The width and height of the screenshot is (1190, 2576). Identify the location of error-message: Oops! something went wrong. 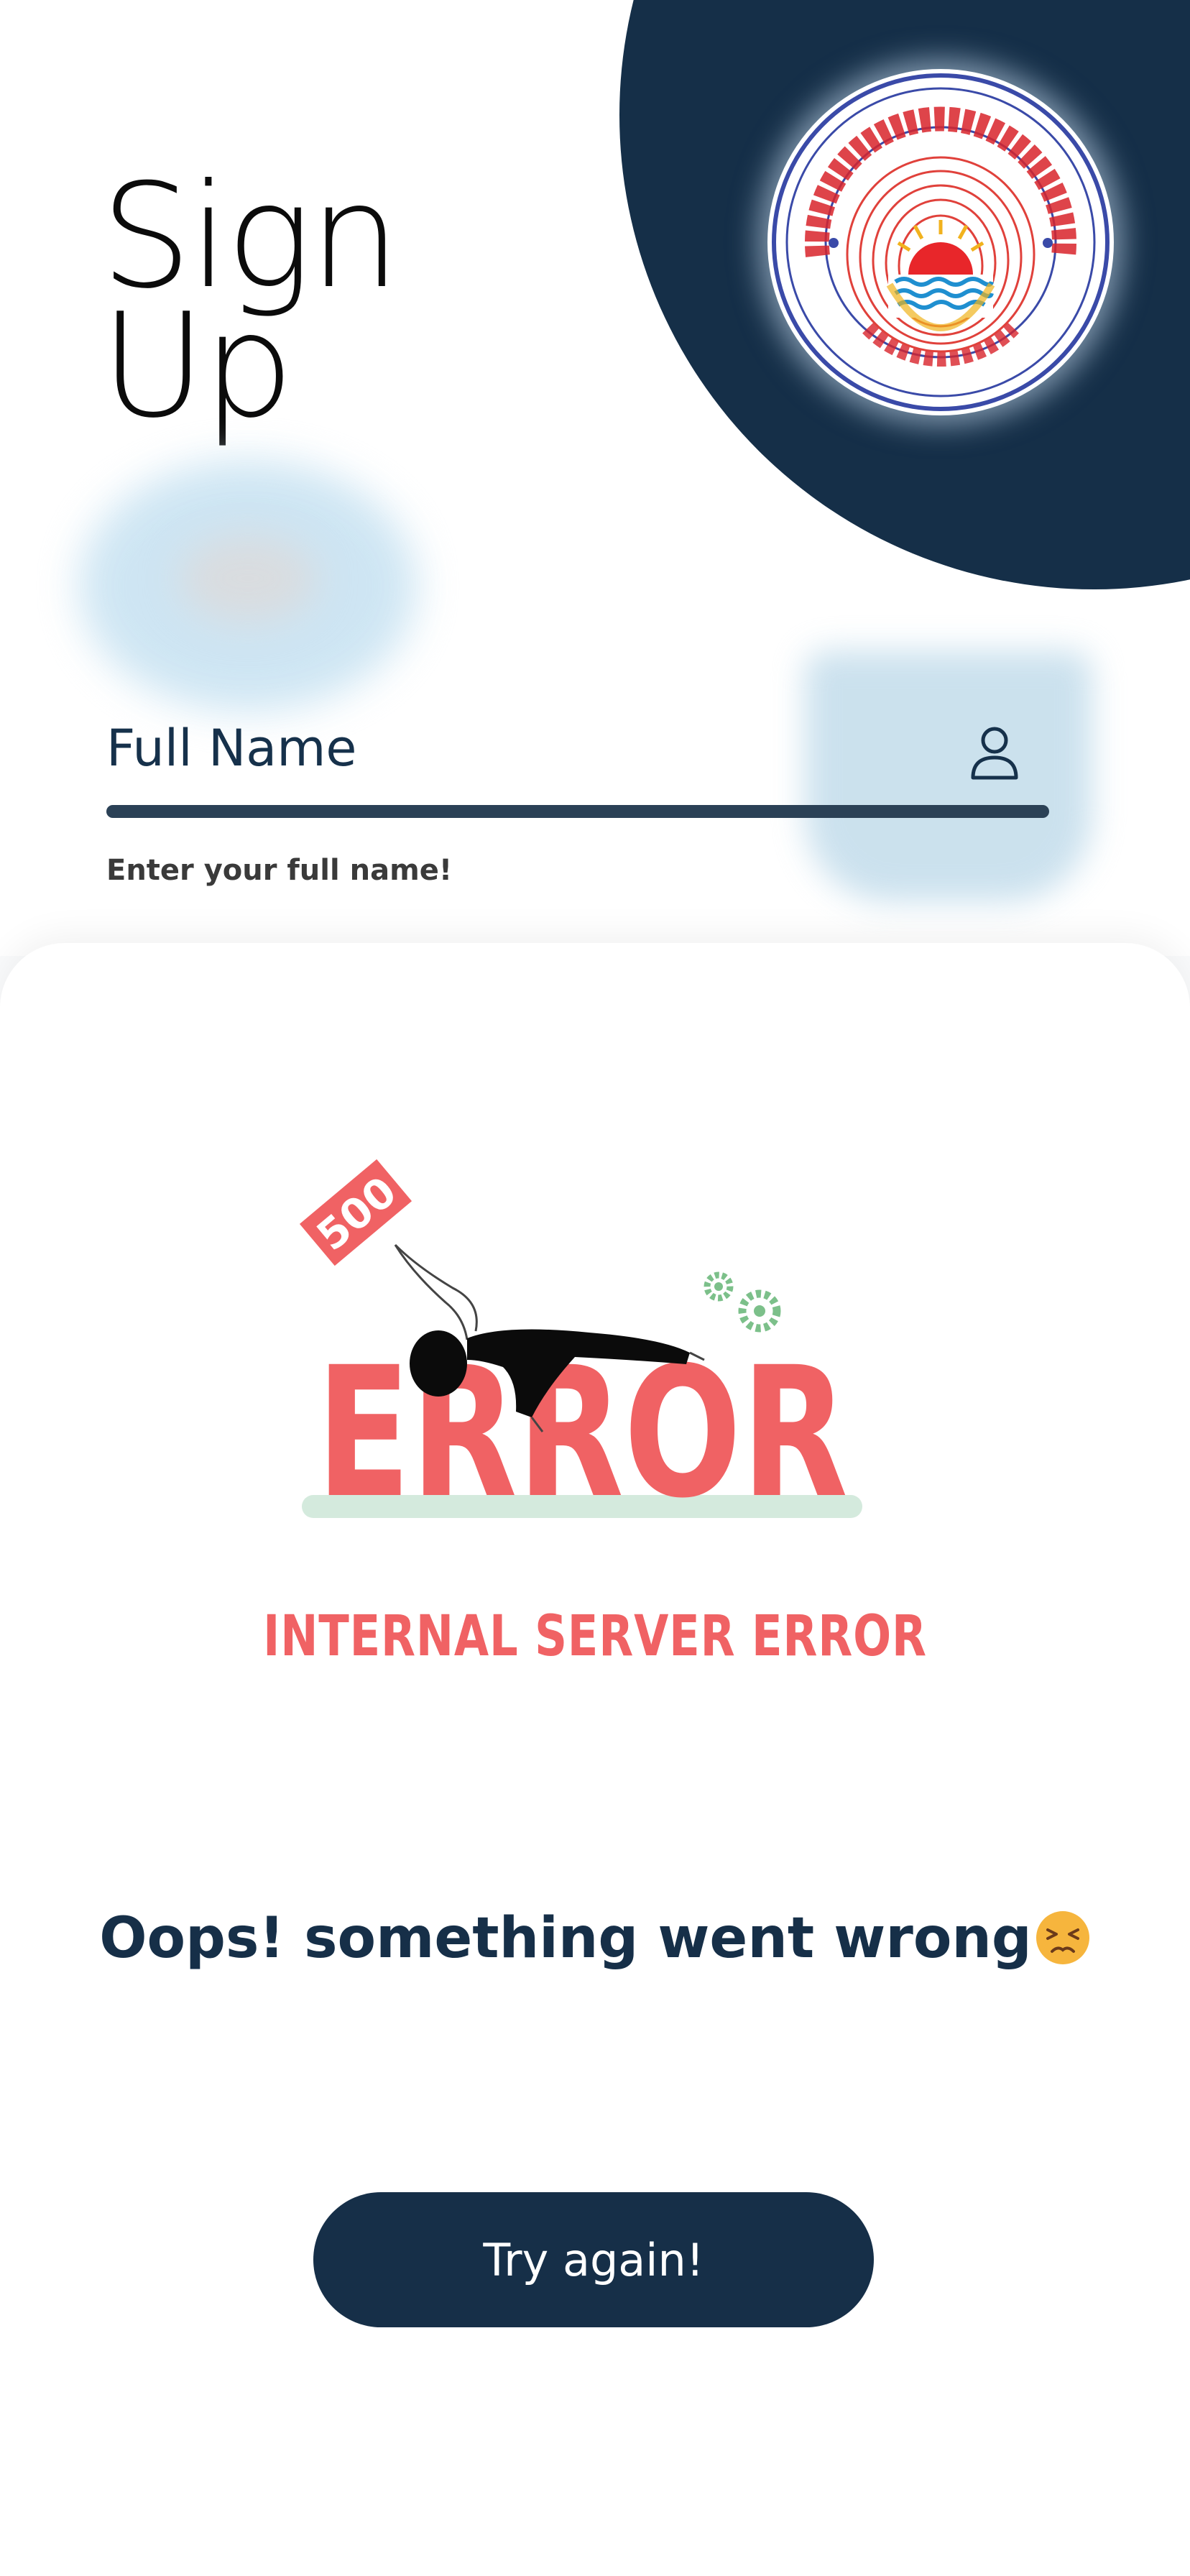
(595, 1938).